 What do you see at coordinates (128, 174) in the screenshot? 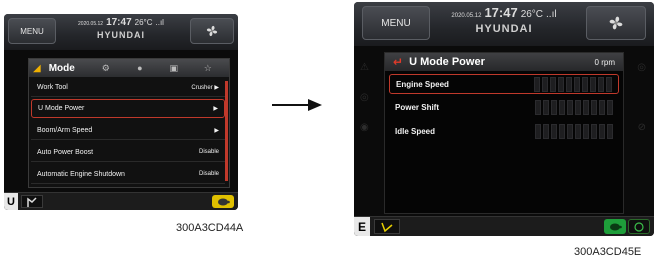
I see `menu-item-auto-engine-shutdown: Automatic Engine Shutdown Disable` at bounding box center [128, 174].